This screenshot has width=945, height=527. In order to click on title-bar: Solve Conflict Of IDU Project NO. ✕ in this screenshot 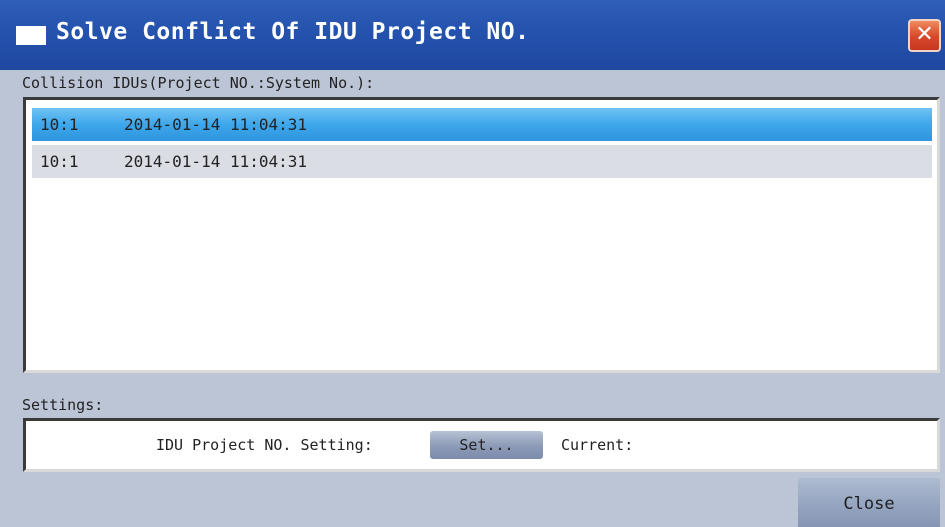, I will do `click(472, 35)`.